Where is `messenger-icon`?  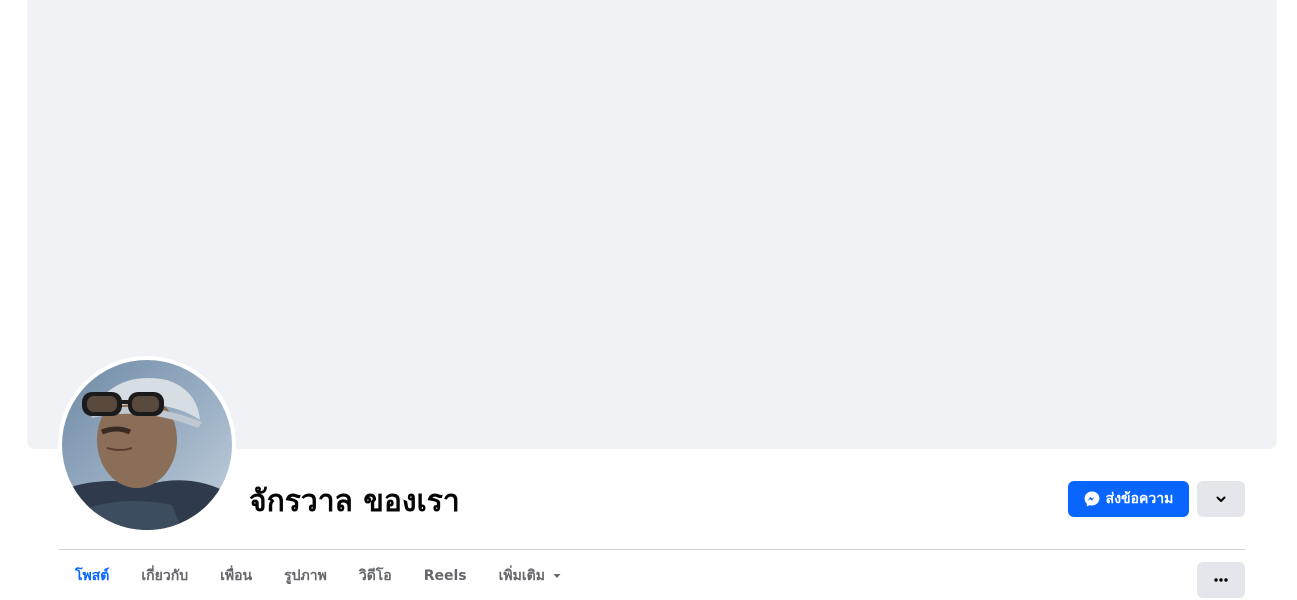
messenger-icon is located at coordinates (1092, 499).